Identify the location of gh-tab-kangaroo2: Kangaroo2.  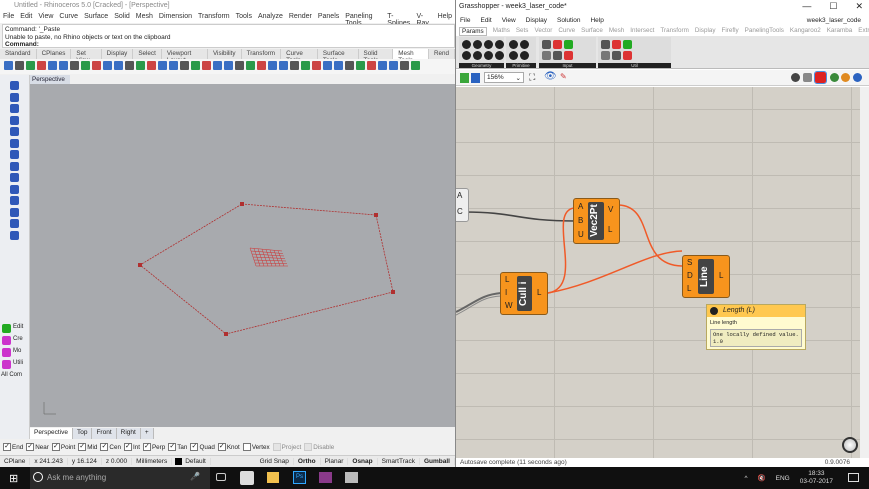
(805, 31).